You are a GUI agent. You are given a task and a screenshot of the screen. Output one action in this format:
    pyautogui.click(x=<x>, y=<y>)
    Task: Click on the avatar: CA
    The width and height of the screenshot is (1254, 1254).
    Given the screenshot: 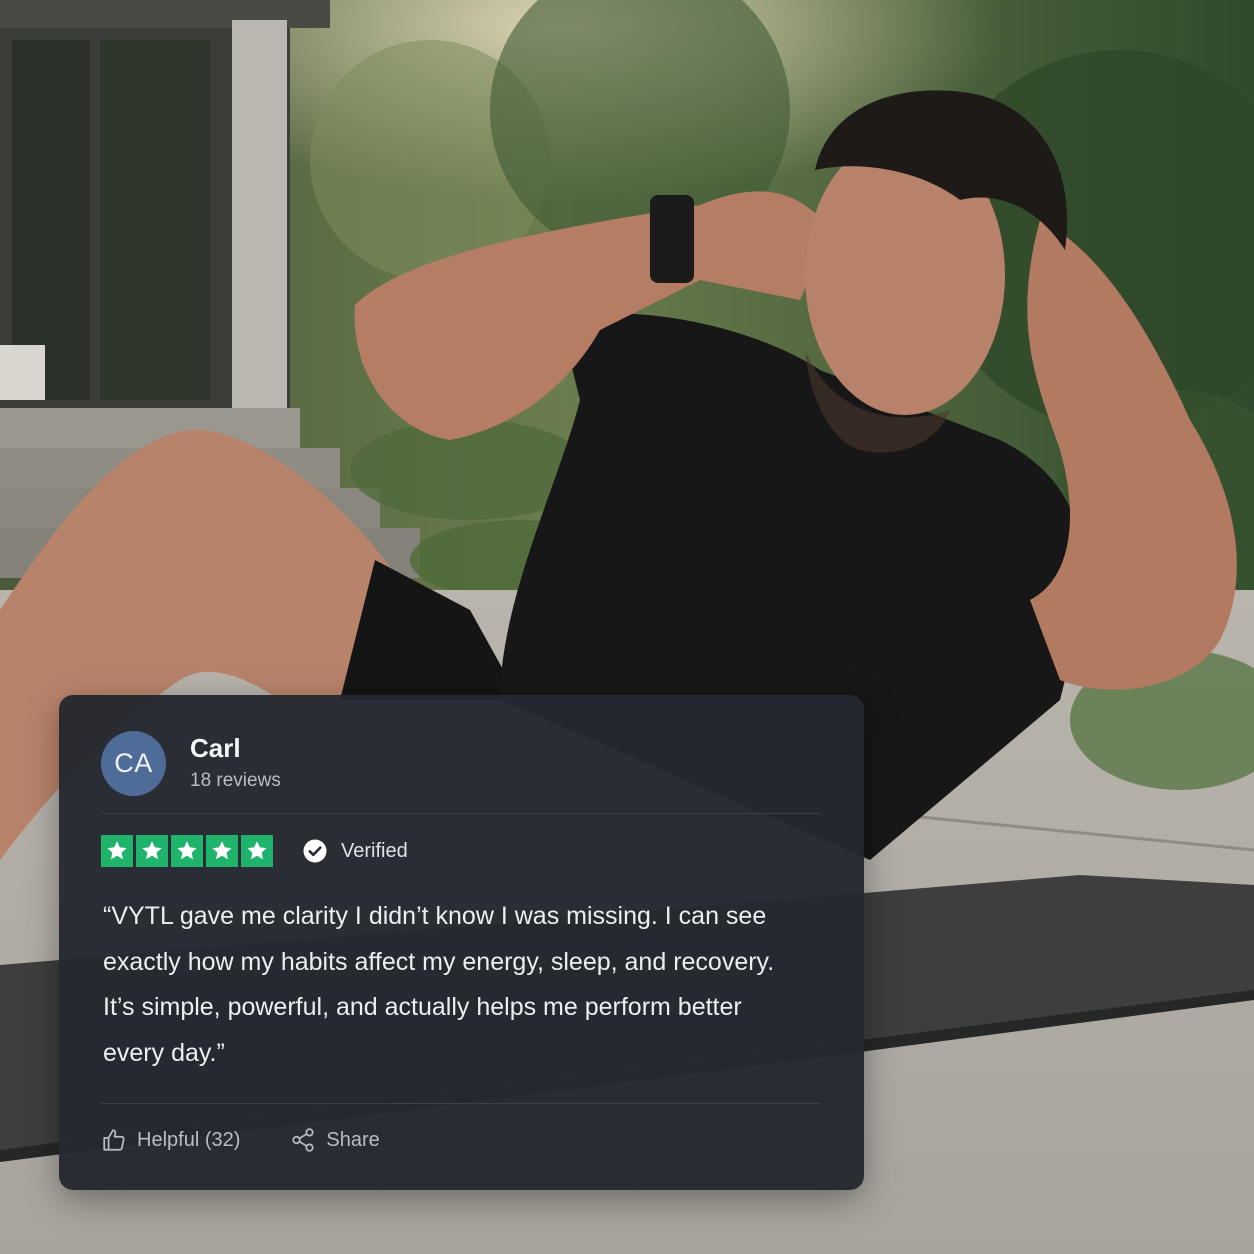 What is the action you would take?
    pyautogui.click(x=133, y=763)
    